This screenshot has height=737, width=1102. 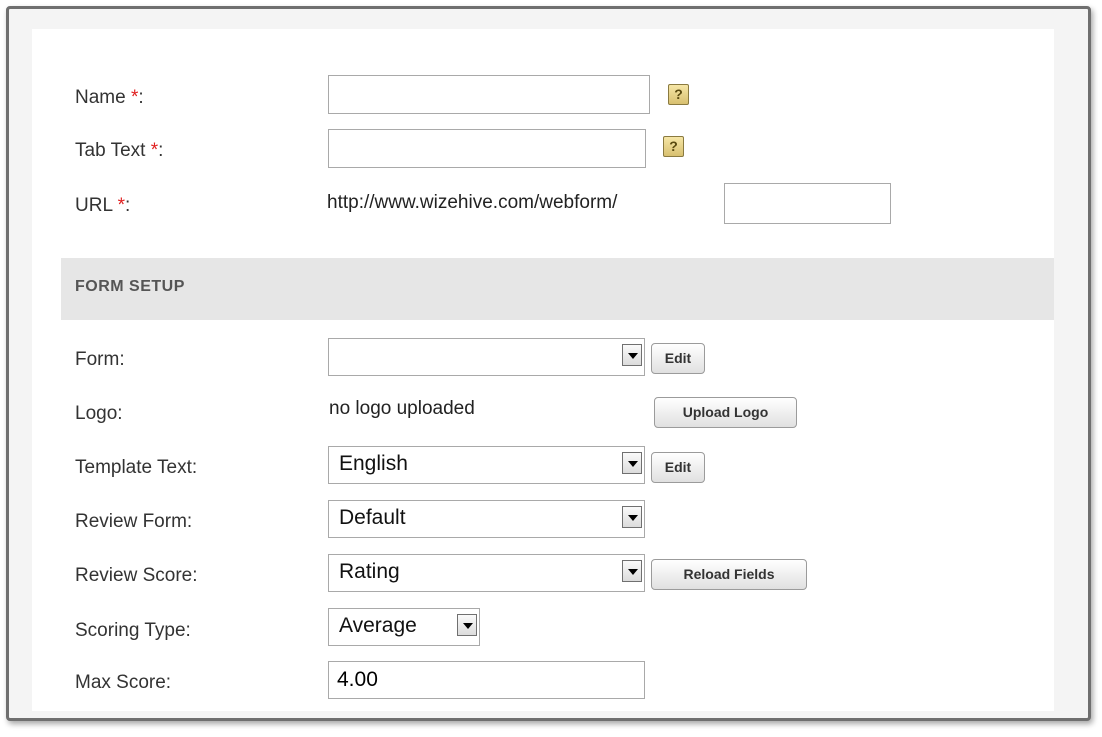 What do you see at coordinates (123, 682) in the screenshot?
I see `max-score-label: Max Score:` at bounding box center [123, 682].